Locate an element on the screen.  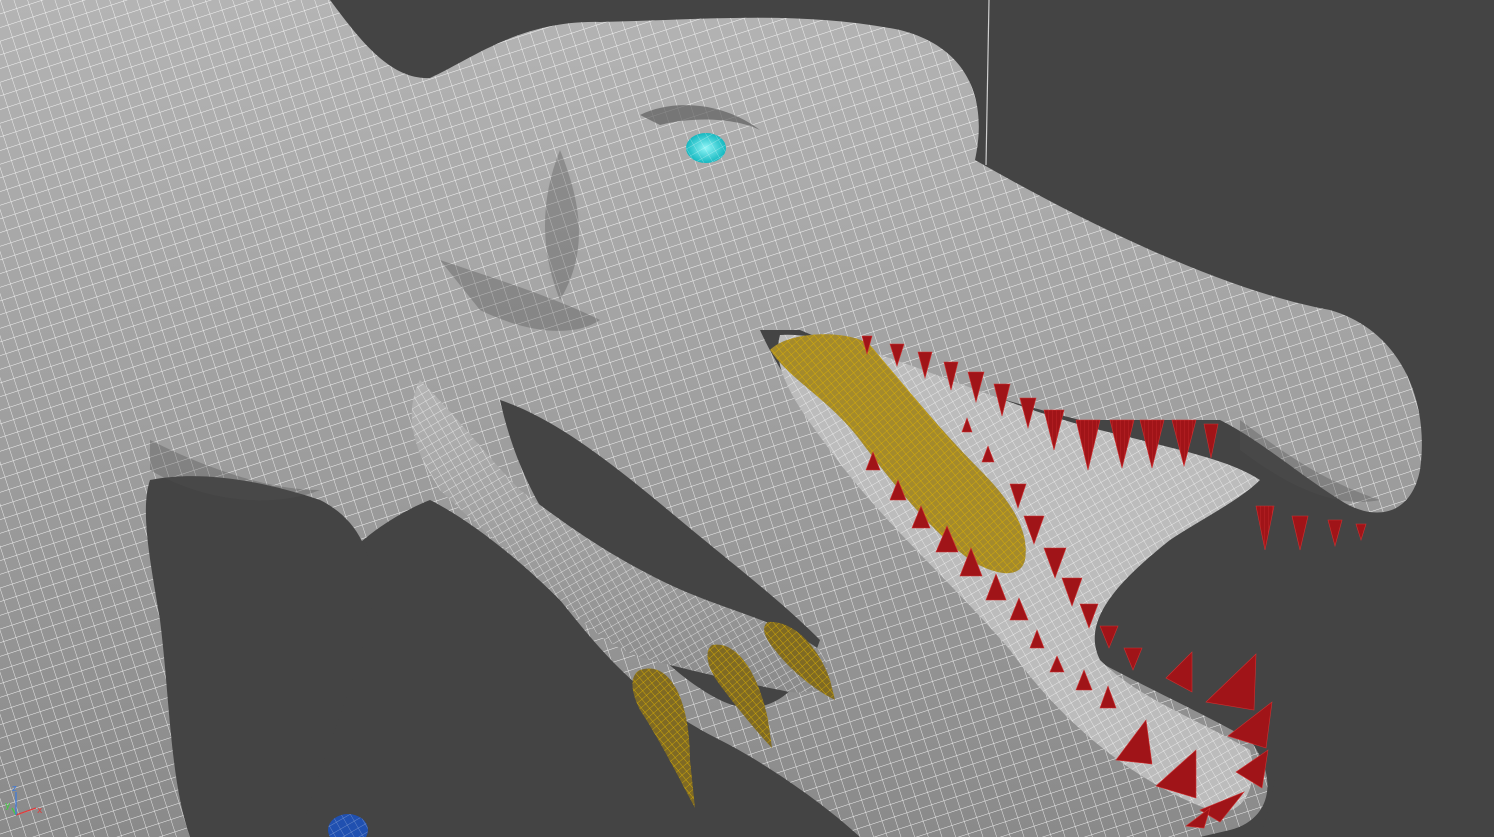
axis-y-label: y is located at coordinates (8, 806).